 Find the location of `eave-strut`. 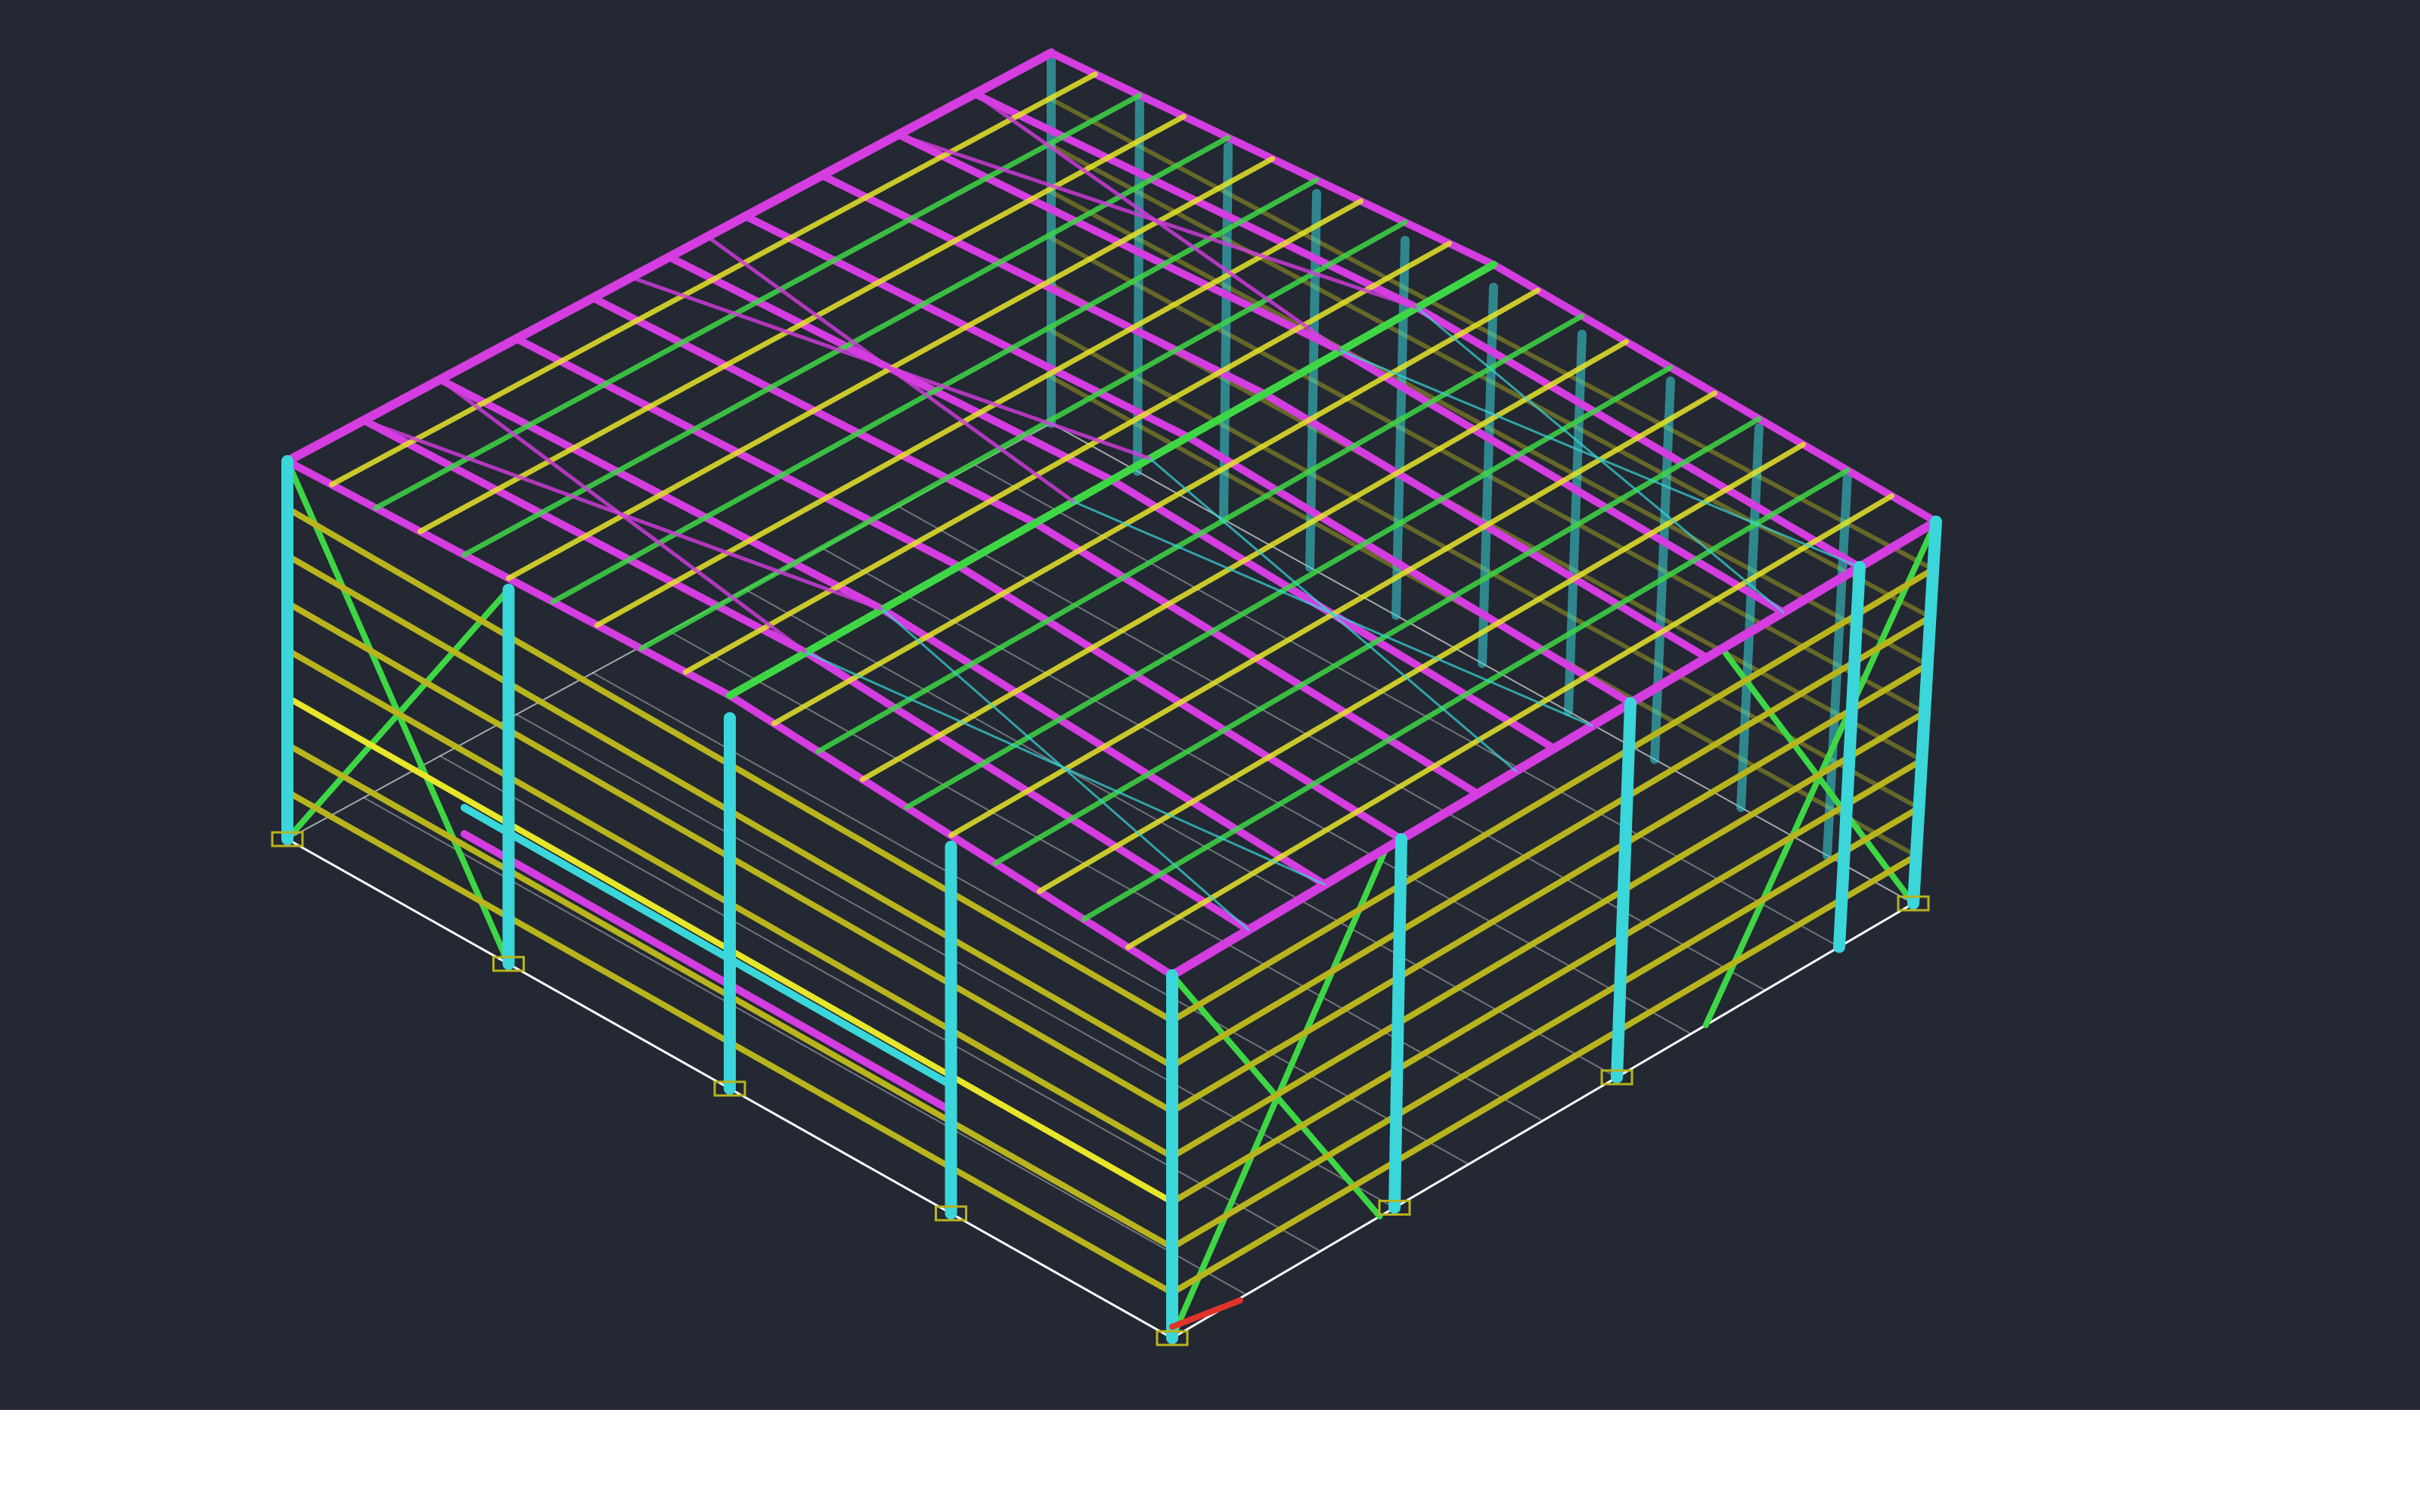

eave-strut is located at coordinates (669, 257).